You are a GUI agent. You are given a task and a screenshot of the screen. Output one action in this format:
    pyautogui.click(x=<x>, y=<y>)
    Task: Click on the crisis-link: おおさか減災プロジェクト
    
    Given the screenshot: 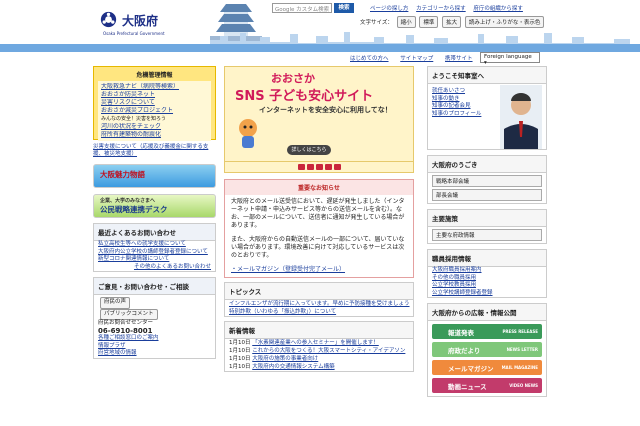 What is the action you would take?
    pyautogui.click(x=137, y=110)
    